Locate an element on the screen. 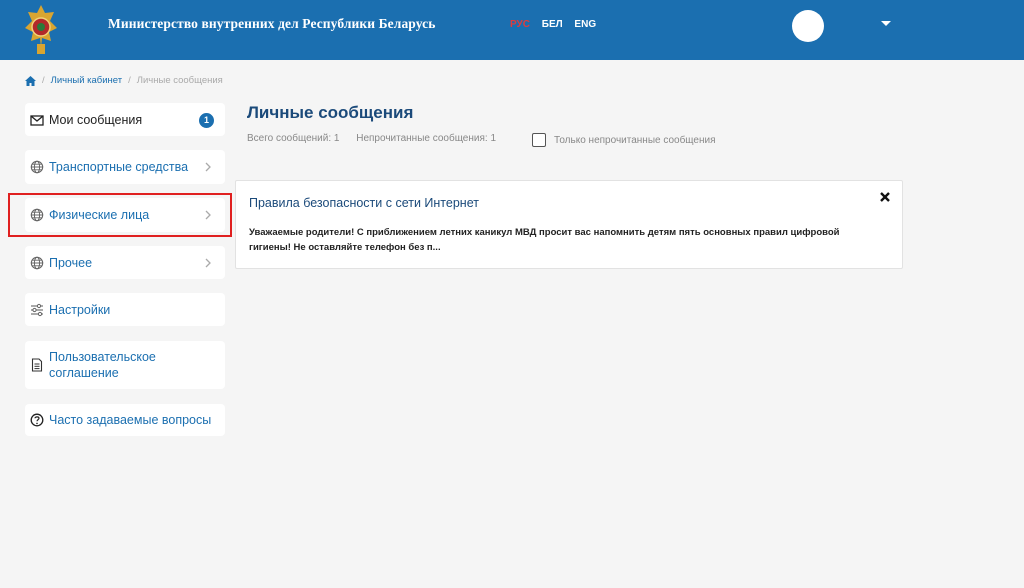  home-icon is located at coordinates (30, 80).